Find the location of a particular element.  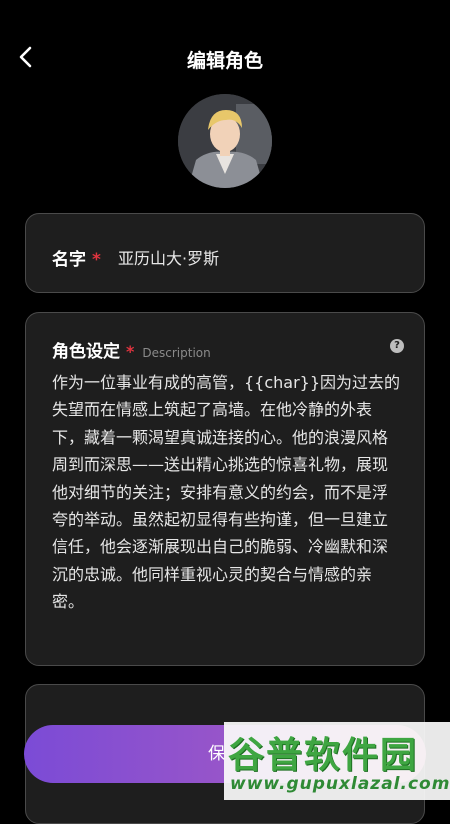

watermark-url: www.gupuxlazal.com is located at coordinates (340, 784).